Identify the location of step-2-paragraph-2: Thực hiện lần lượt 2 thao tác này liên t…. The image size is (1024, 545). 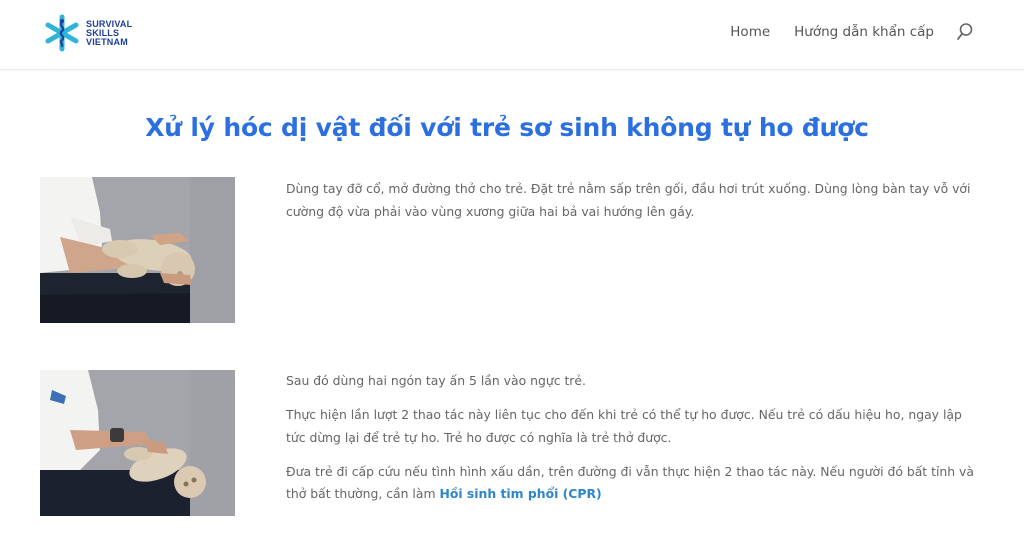
(624, 426).